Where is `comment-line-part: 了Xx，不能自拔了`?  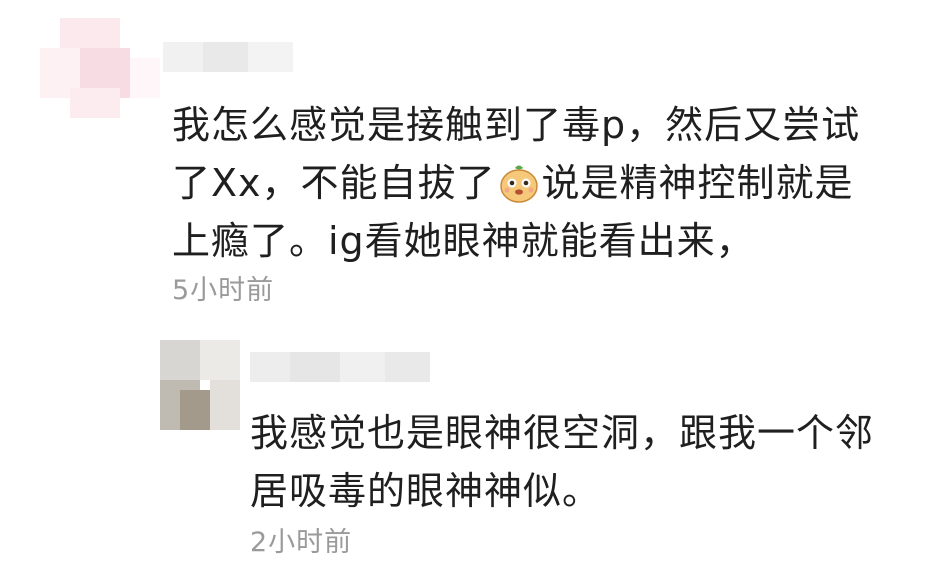 comment-line-part: 了Xx，不能自拔了 is located at coordinates (334, 183).